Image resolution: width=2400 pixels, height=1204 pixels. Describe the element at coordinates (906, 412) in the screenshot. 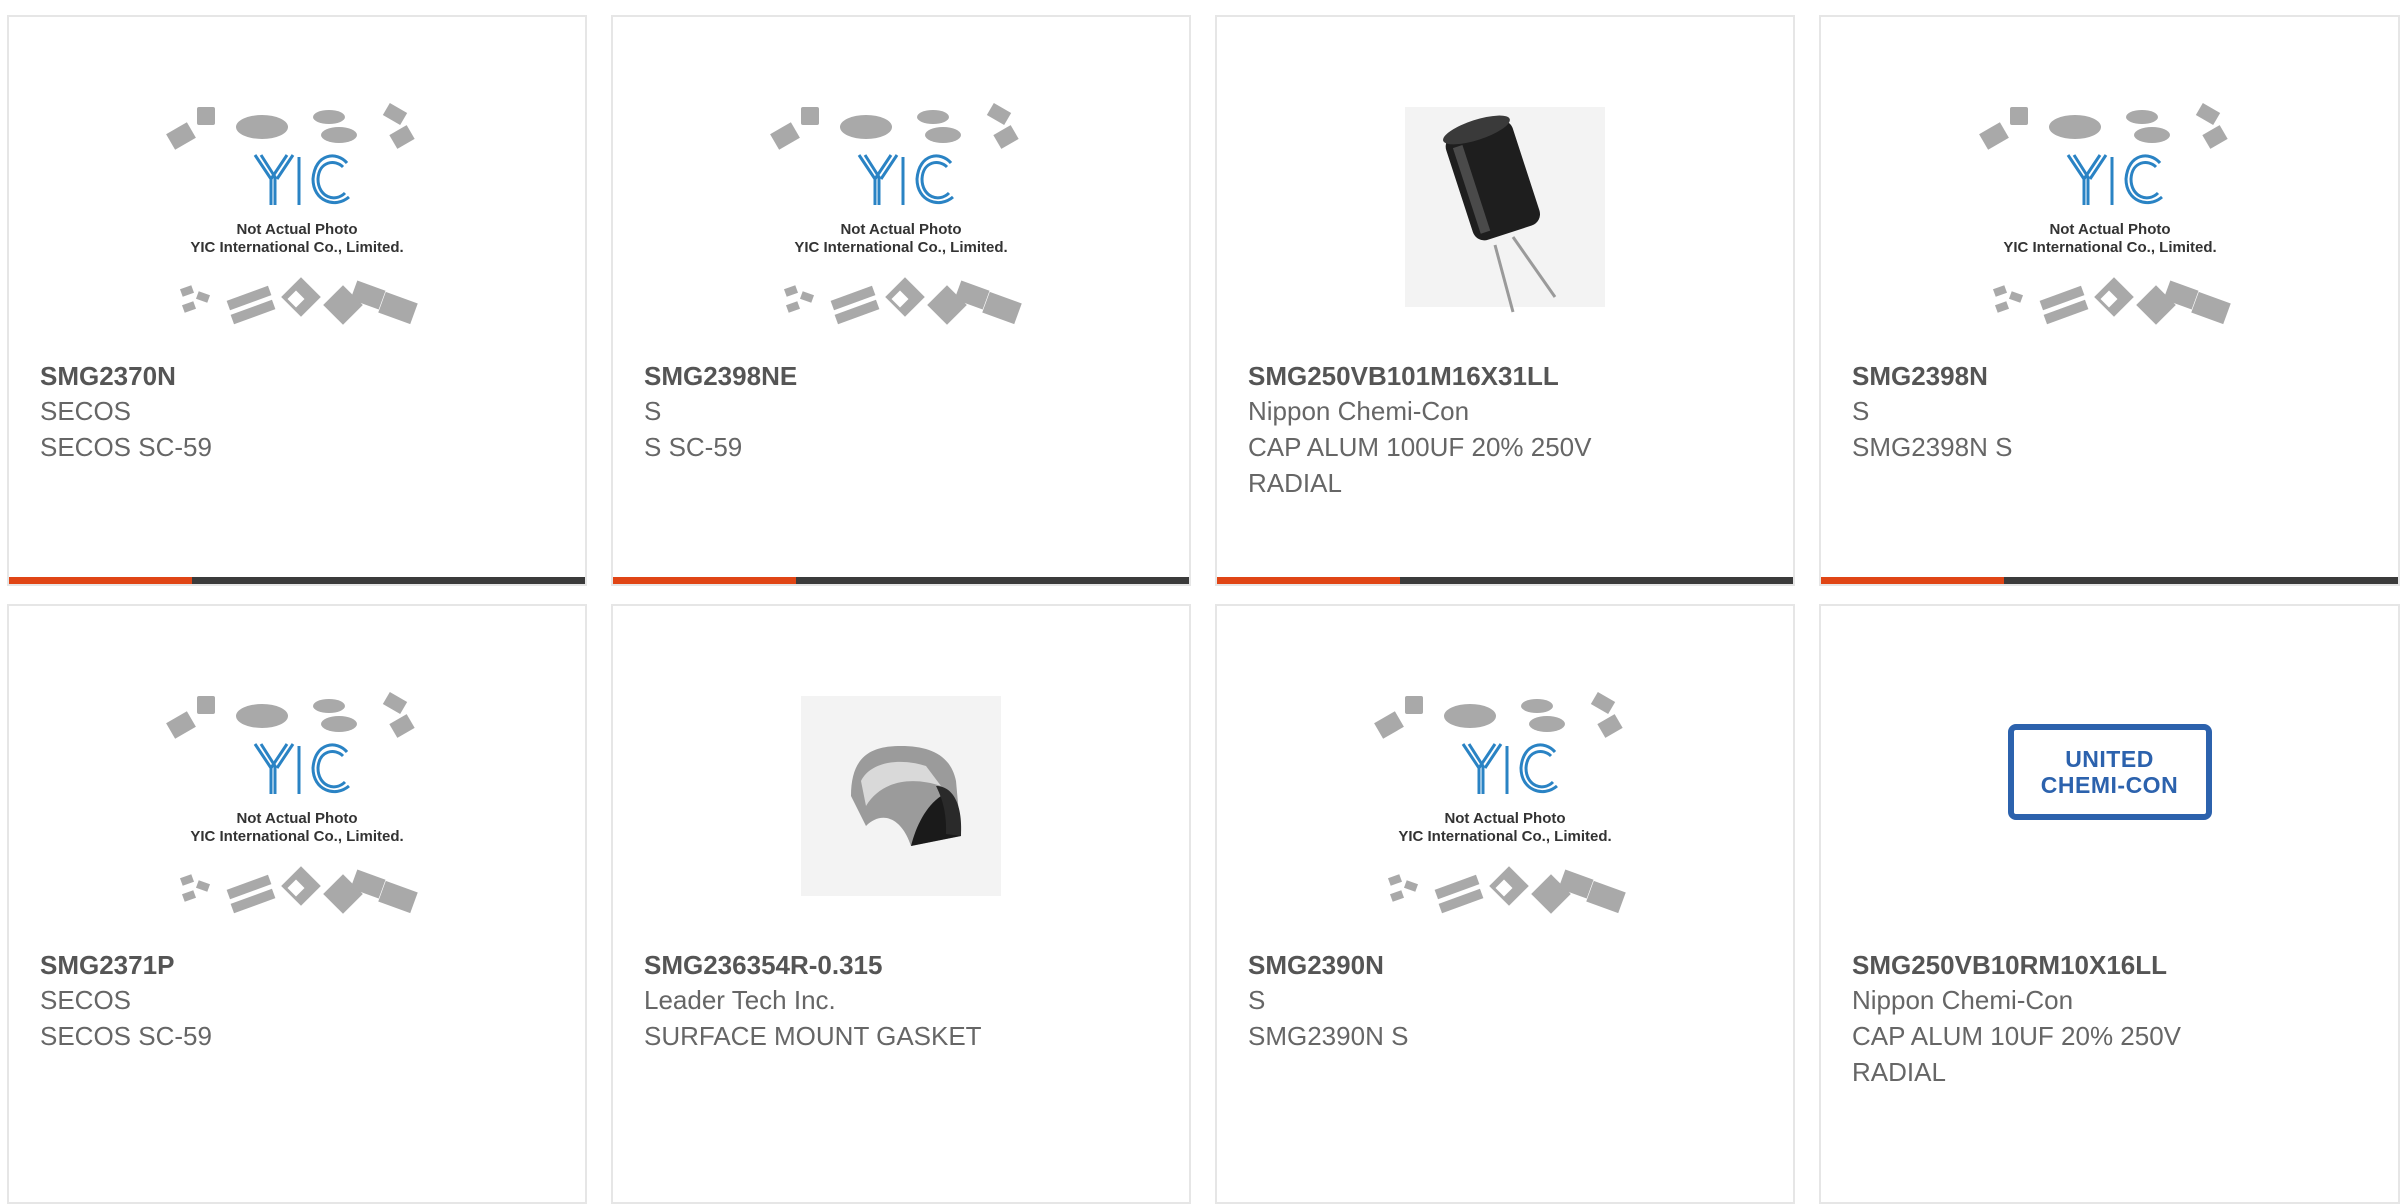

I see `product-info: SMG2398NE S S SC-59` at that location.